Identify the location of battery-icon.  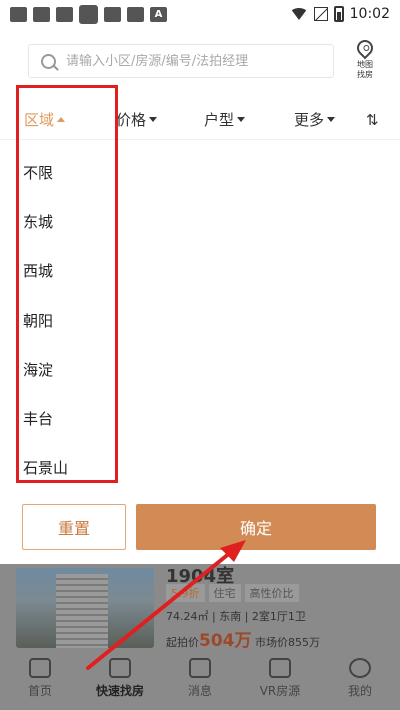
(338, 14).